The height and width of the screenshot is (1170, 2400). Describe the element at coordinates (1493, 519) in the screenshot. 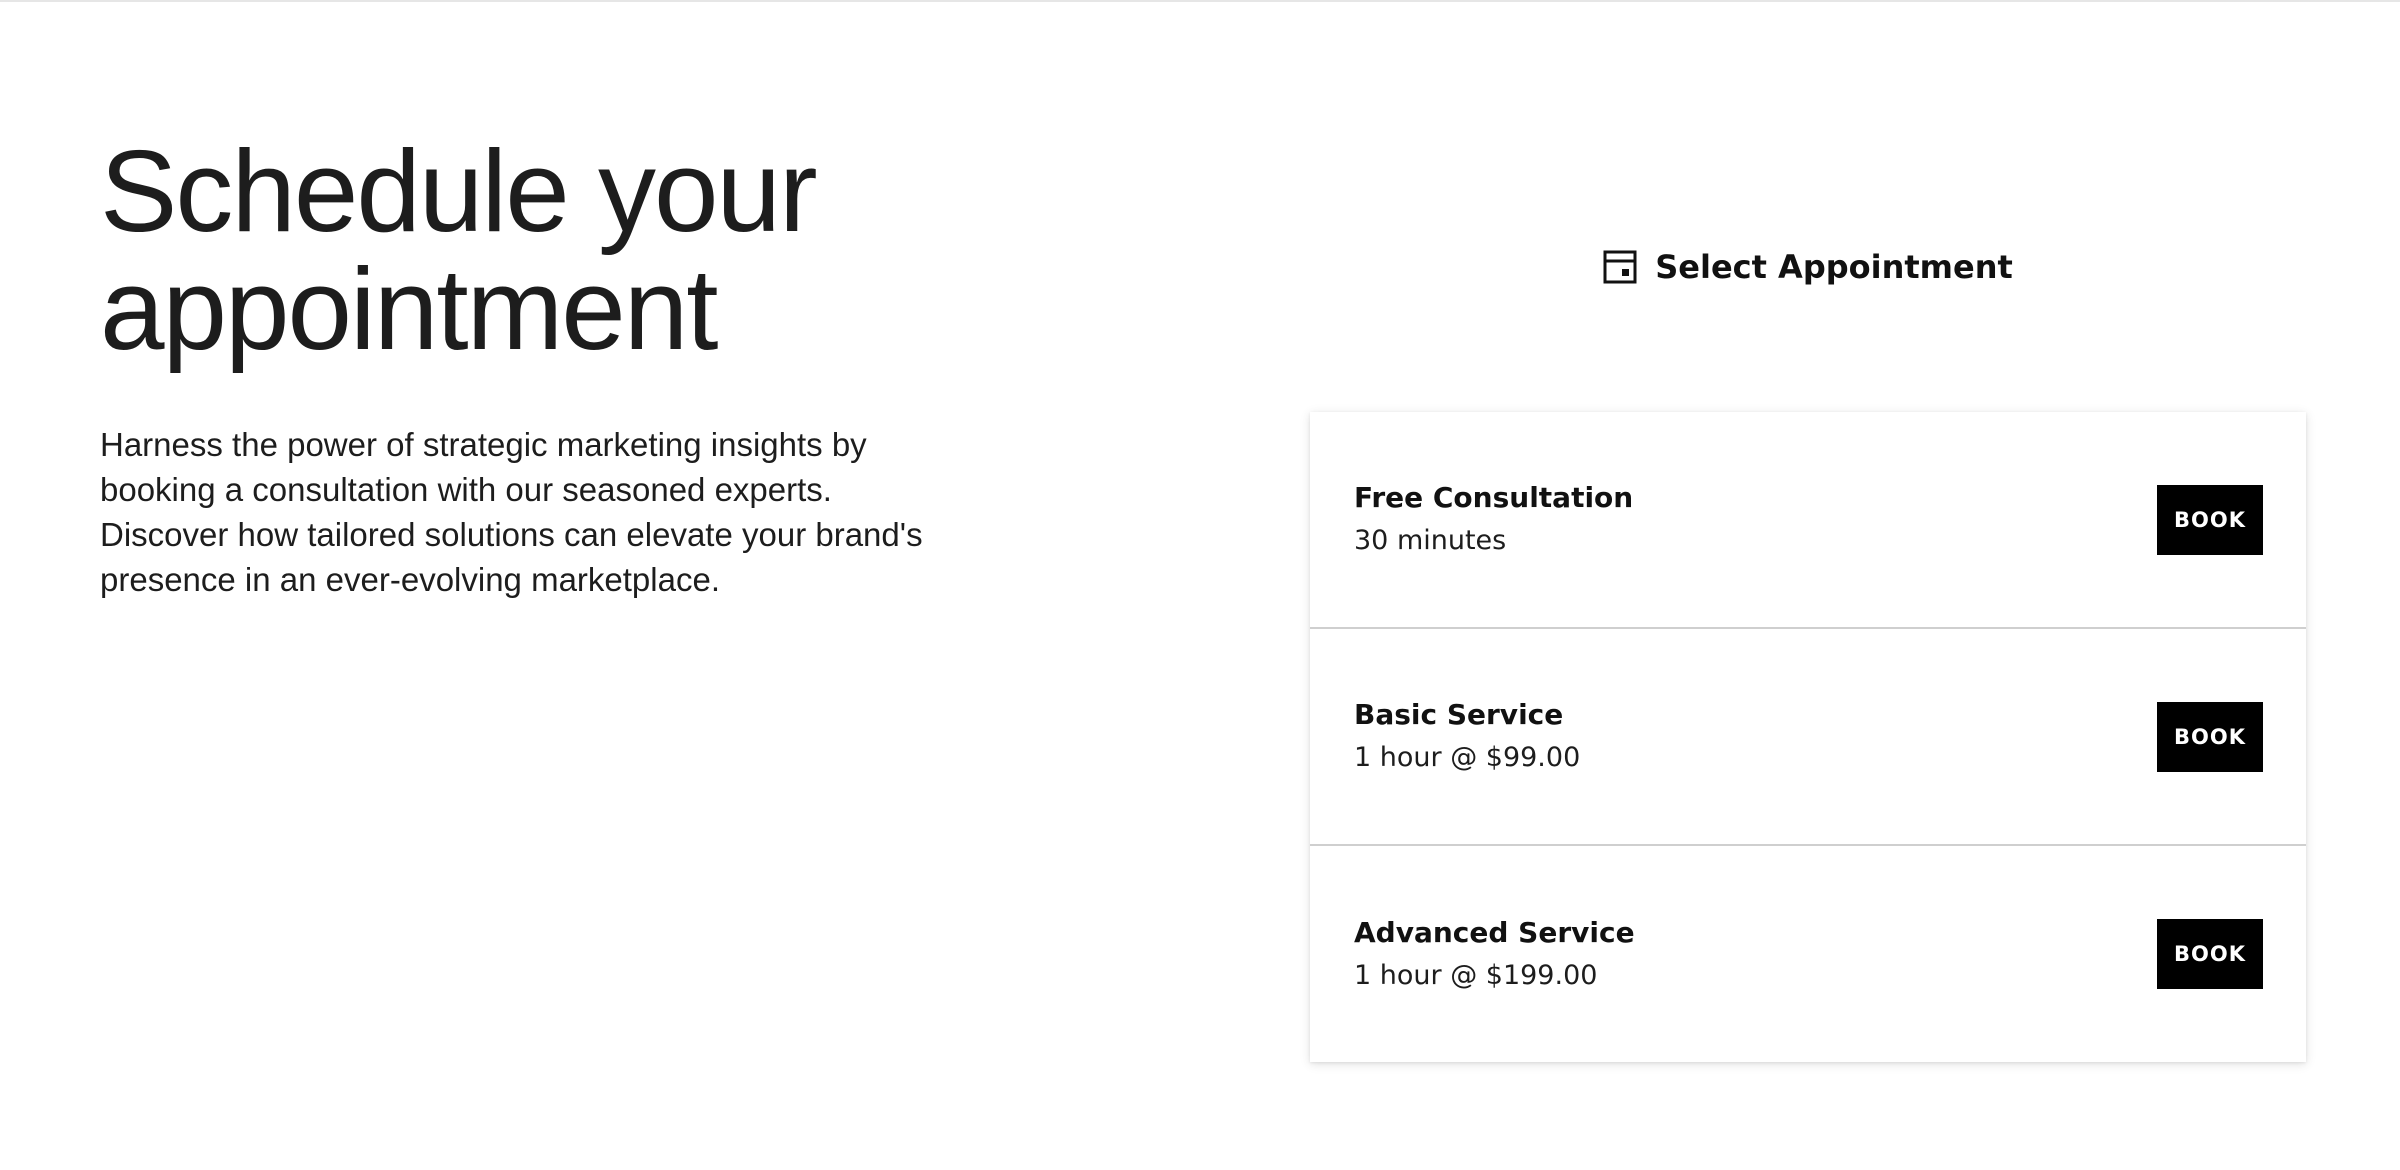

I see `service-info: Free Consultation 30 minutes` at that location.